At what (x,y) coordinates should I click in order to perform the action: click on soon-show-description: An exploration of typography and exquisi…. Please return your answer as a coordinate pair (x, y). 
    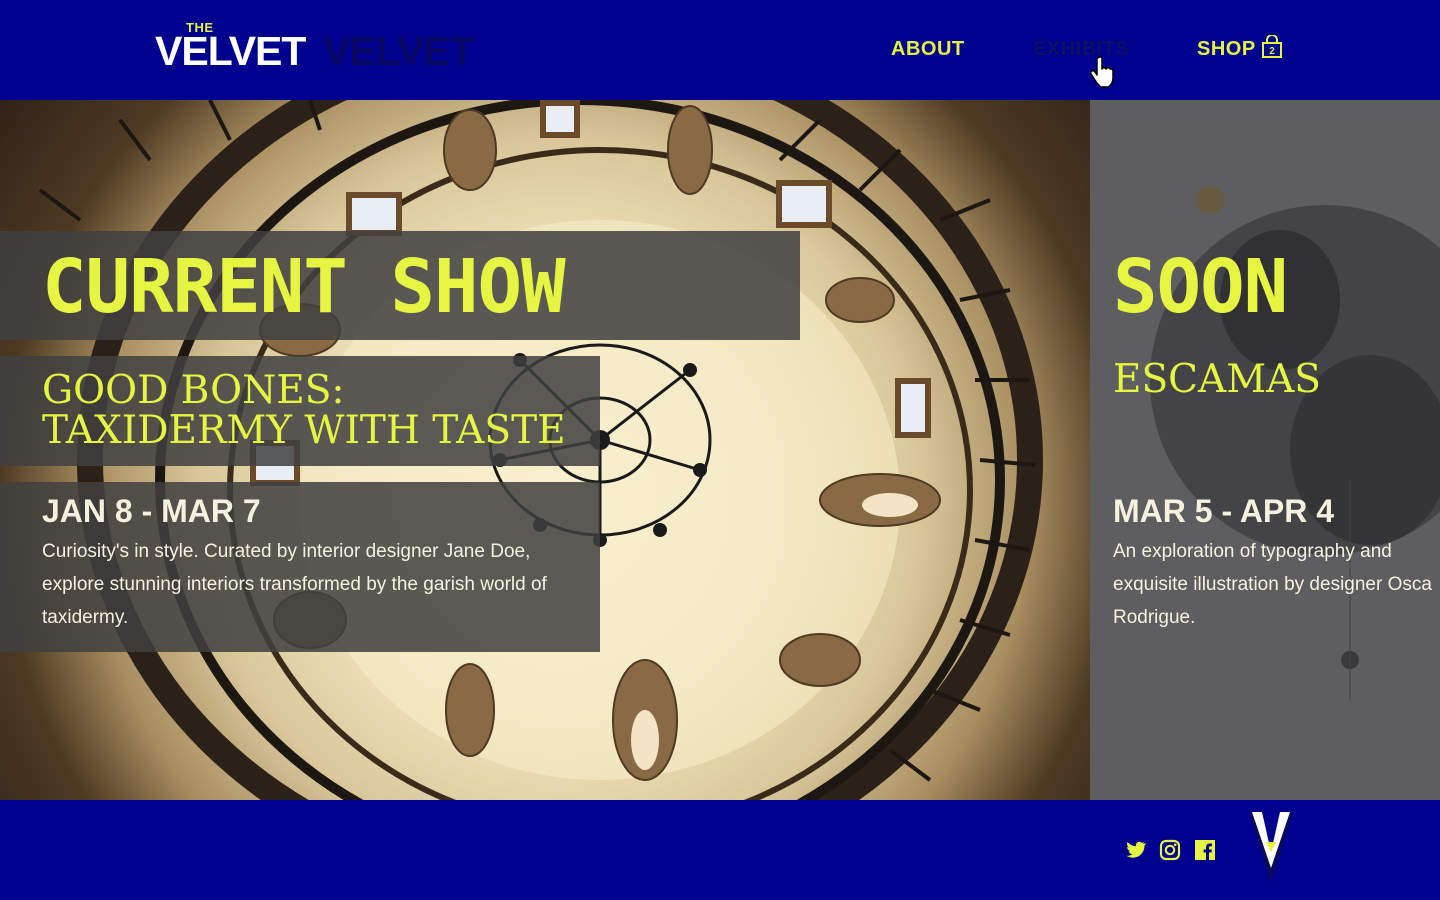
    Looking at the image, I should click on (1272, 584).